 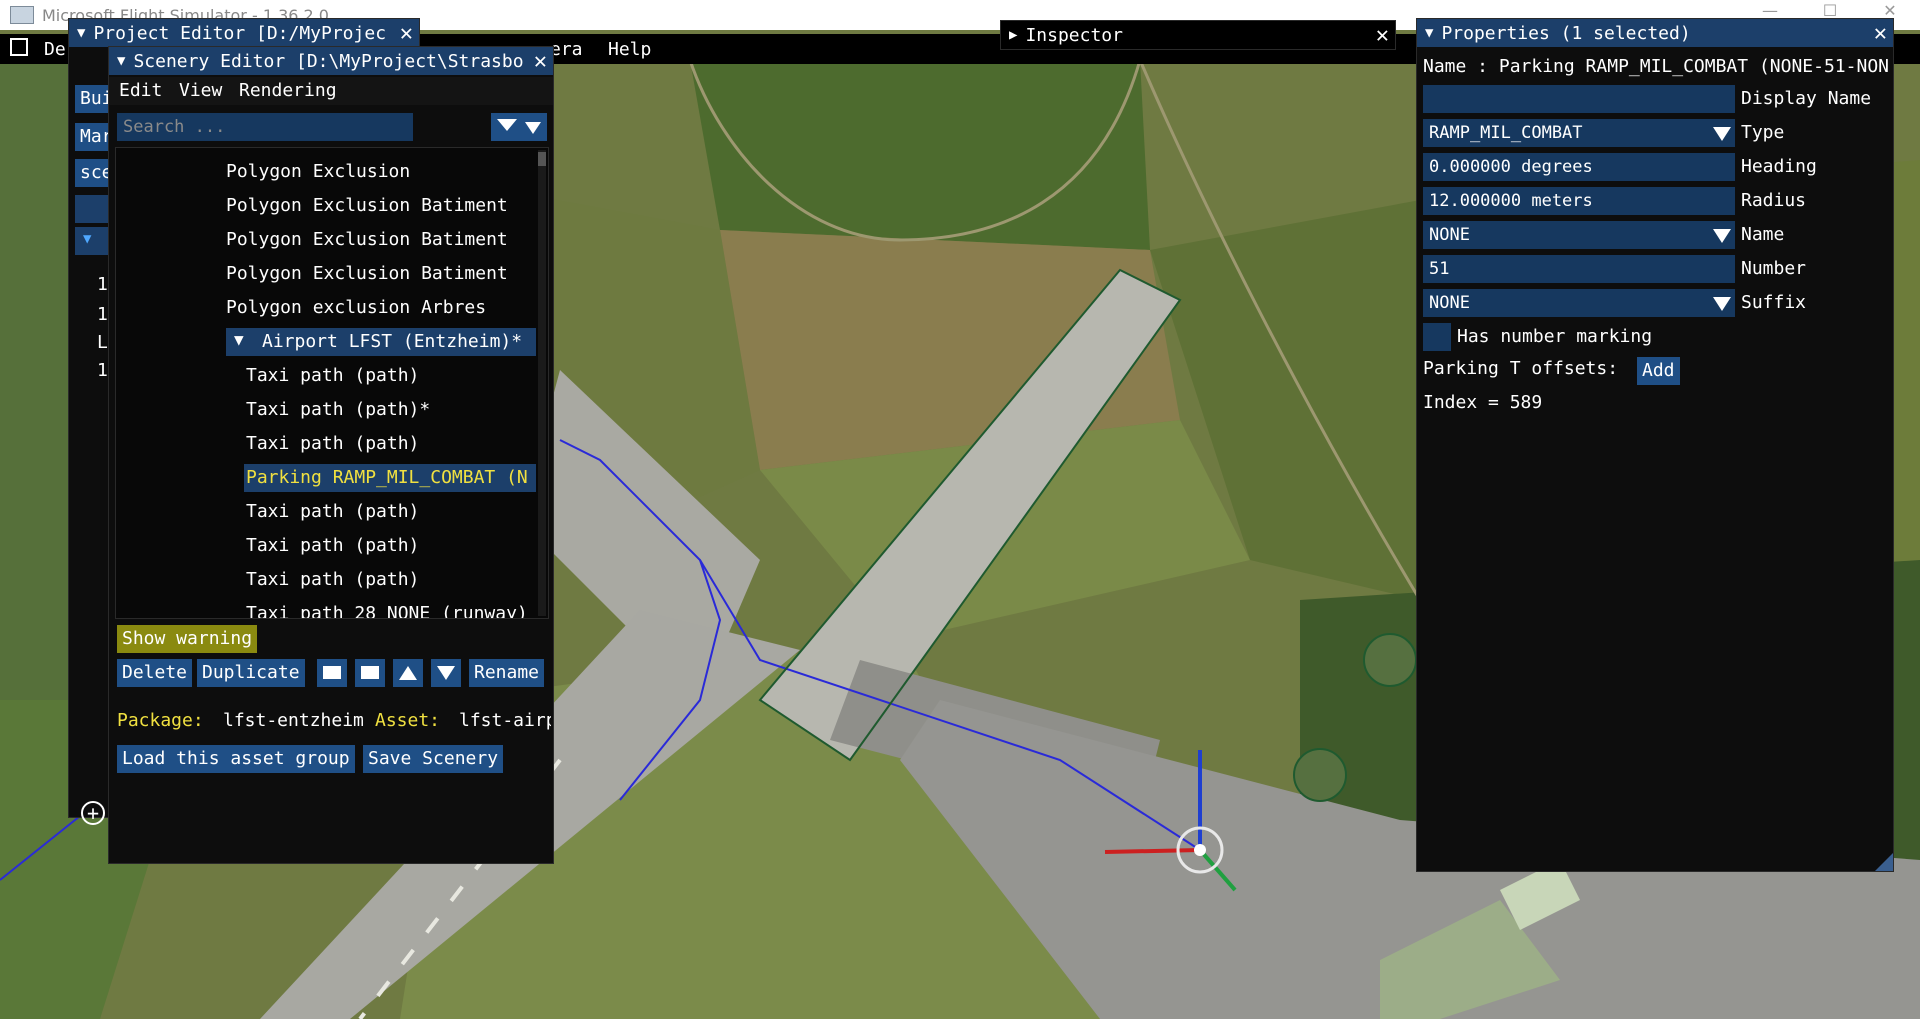 I want to click on menu-edit: Edit, so click(x=140, y=91).